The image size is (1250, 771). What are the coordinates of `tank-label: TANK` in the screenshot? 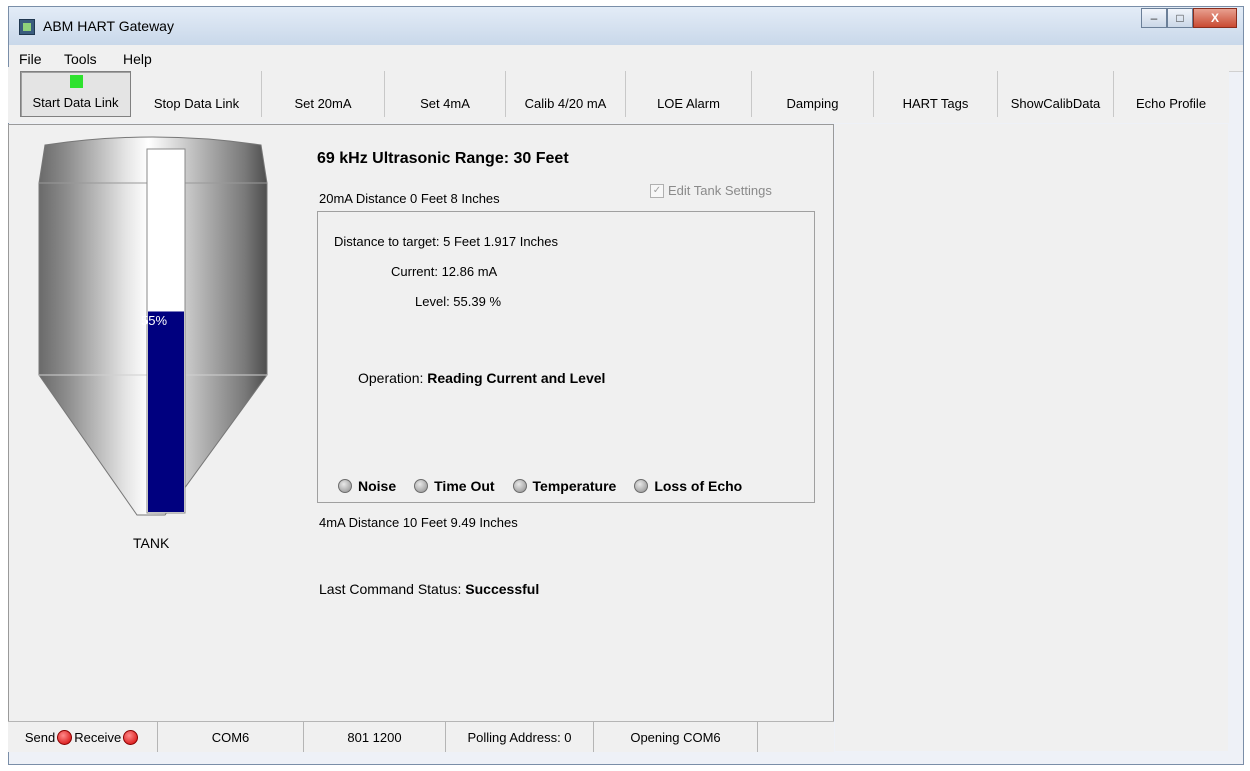 It's located at (151, 543).